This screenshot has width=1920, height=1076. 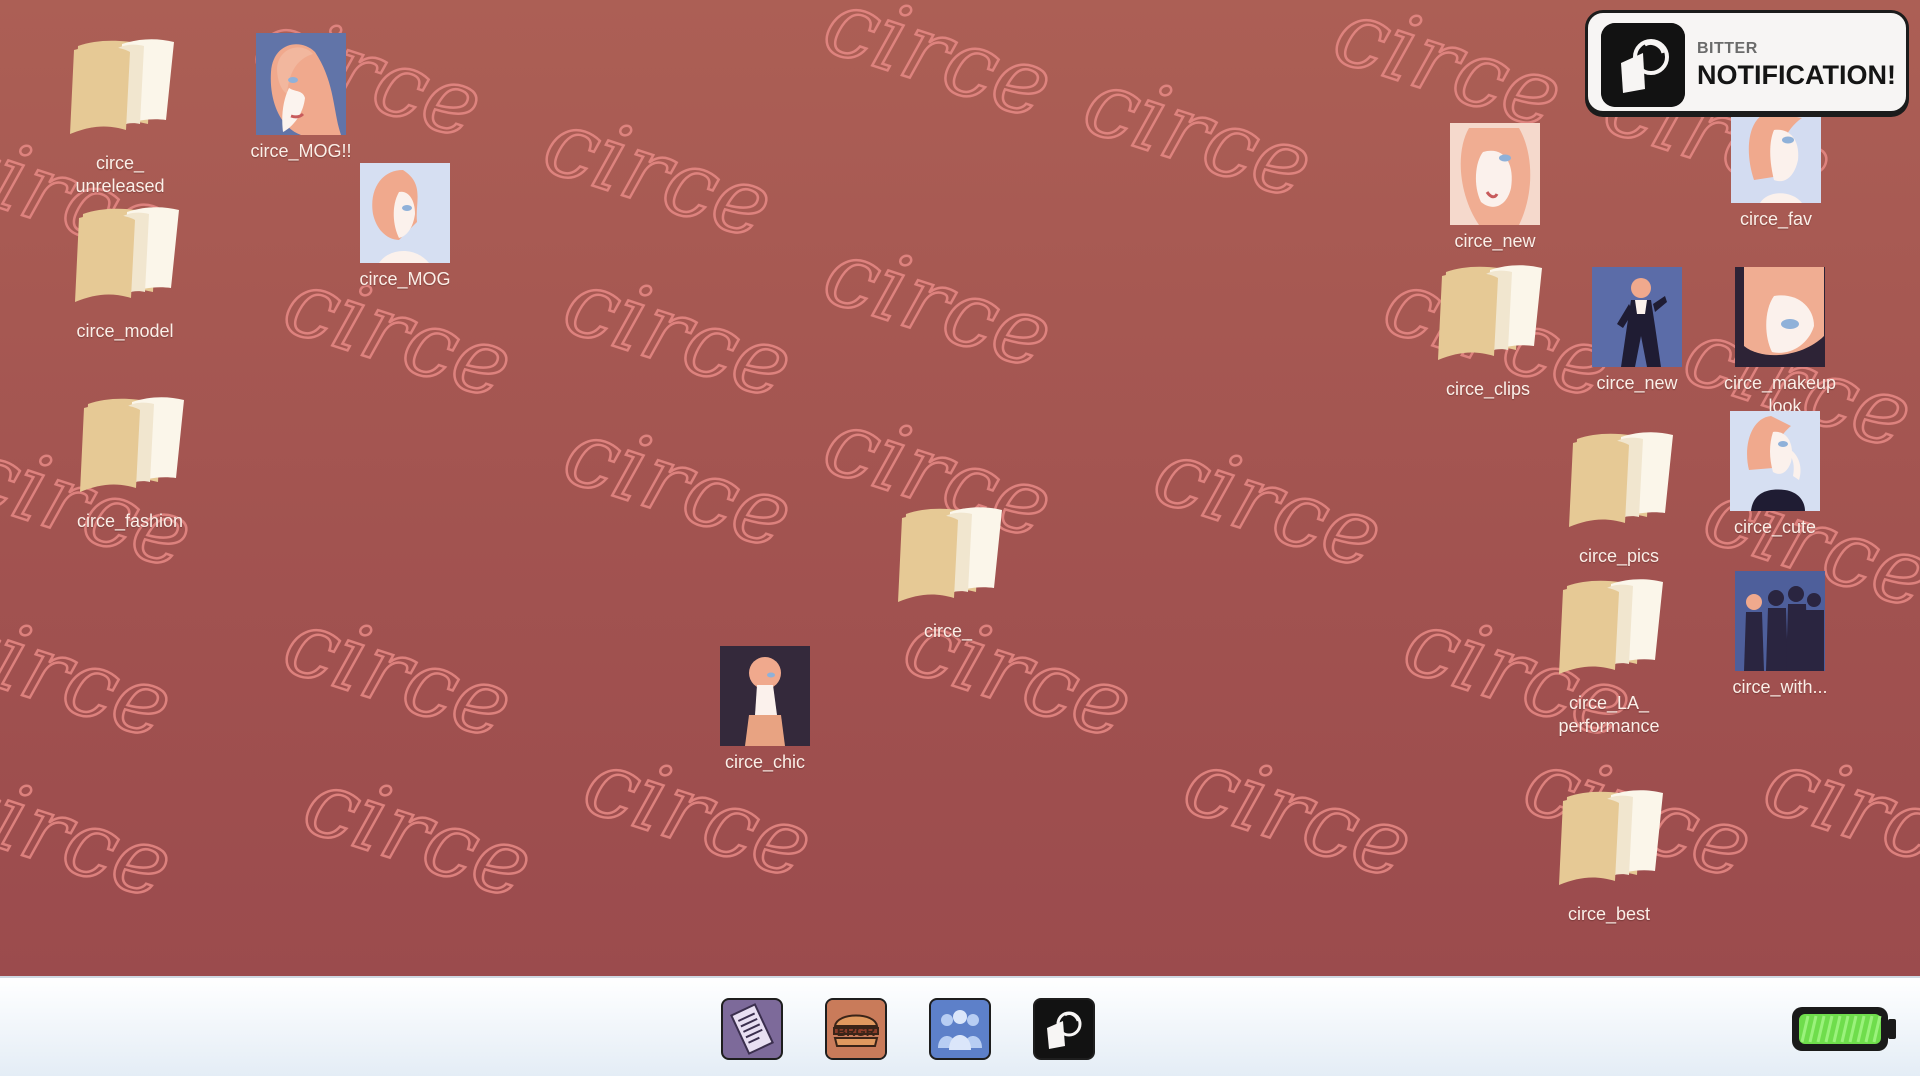 What do you see at coordinates (125, 331) in the screenshot?
I see `desktop-icon-label: circe_model` at bounding box center [125, 331].